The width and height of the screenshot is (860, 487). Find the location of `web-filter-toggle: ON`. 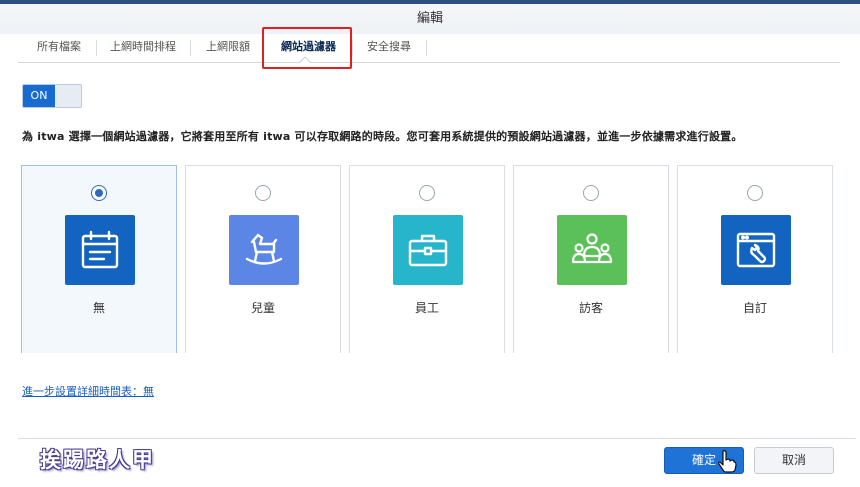

web-filter-toggle: ON is located at coordinates (52, 96).